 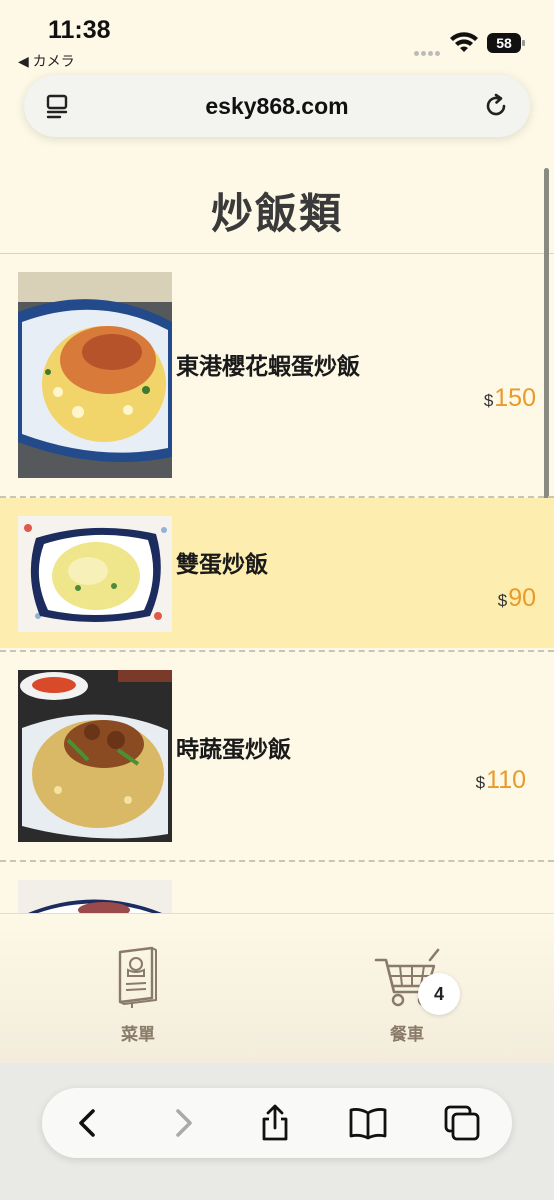 I want to click on browser-toolbar, so click(x=277, y=1131).